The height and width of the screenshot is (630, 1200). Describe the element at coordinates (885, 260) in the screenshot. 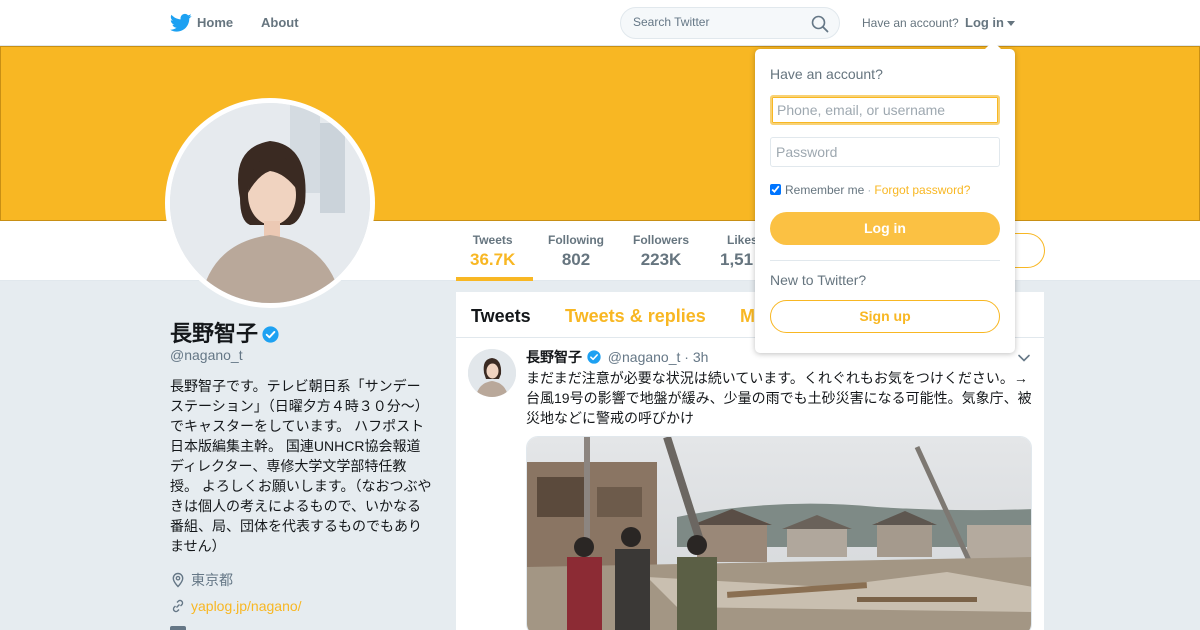

I see `divider` at that location.